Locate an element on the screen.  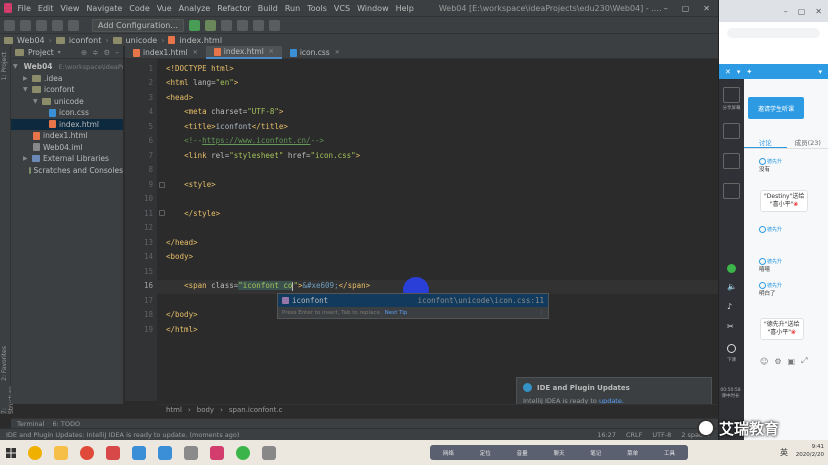
locate-icon: ⊕ is located at coordinates (84, 52).